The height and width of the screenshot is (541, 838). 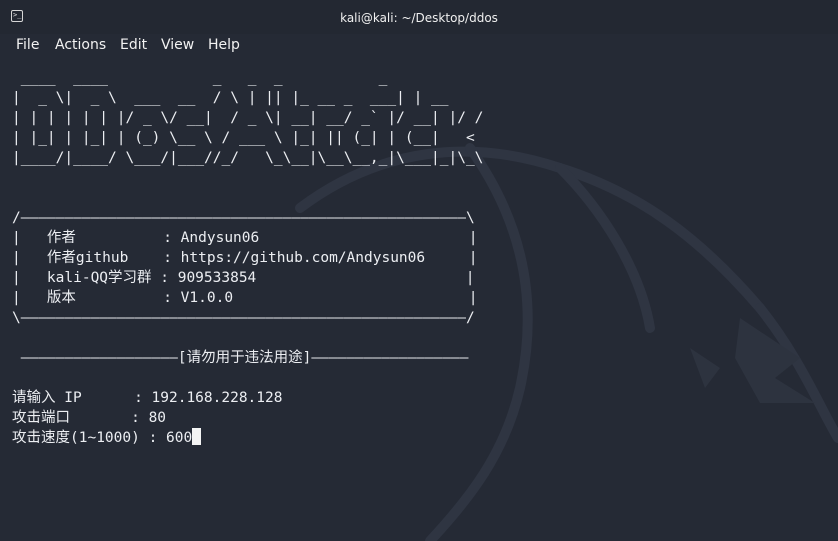 What do you see at coordinates (224, 45) in the screenshot?
I see `menu-help: Help` at bounding box center [224, 45].